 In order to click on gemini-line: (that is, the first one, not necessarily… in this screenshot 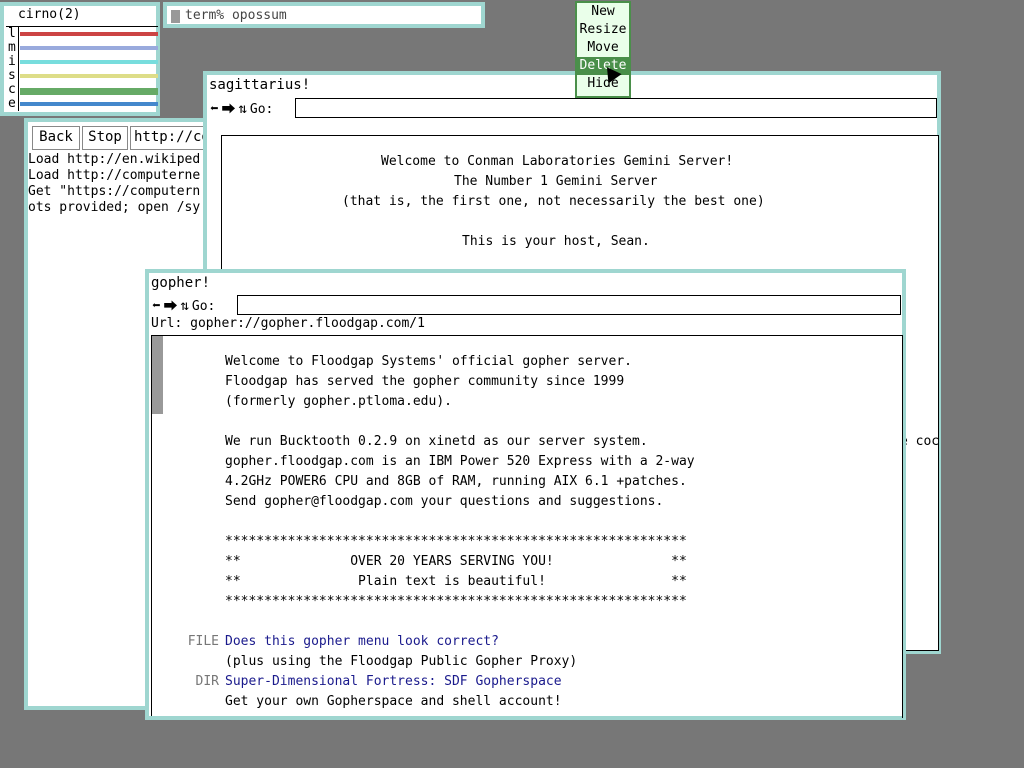, I will do `click(553, 201)`.